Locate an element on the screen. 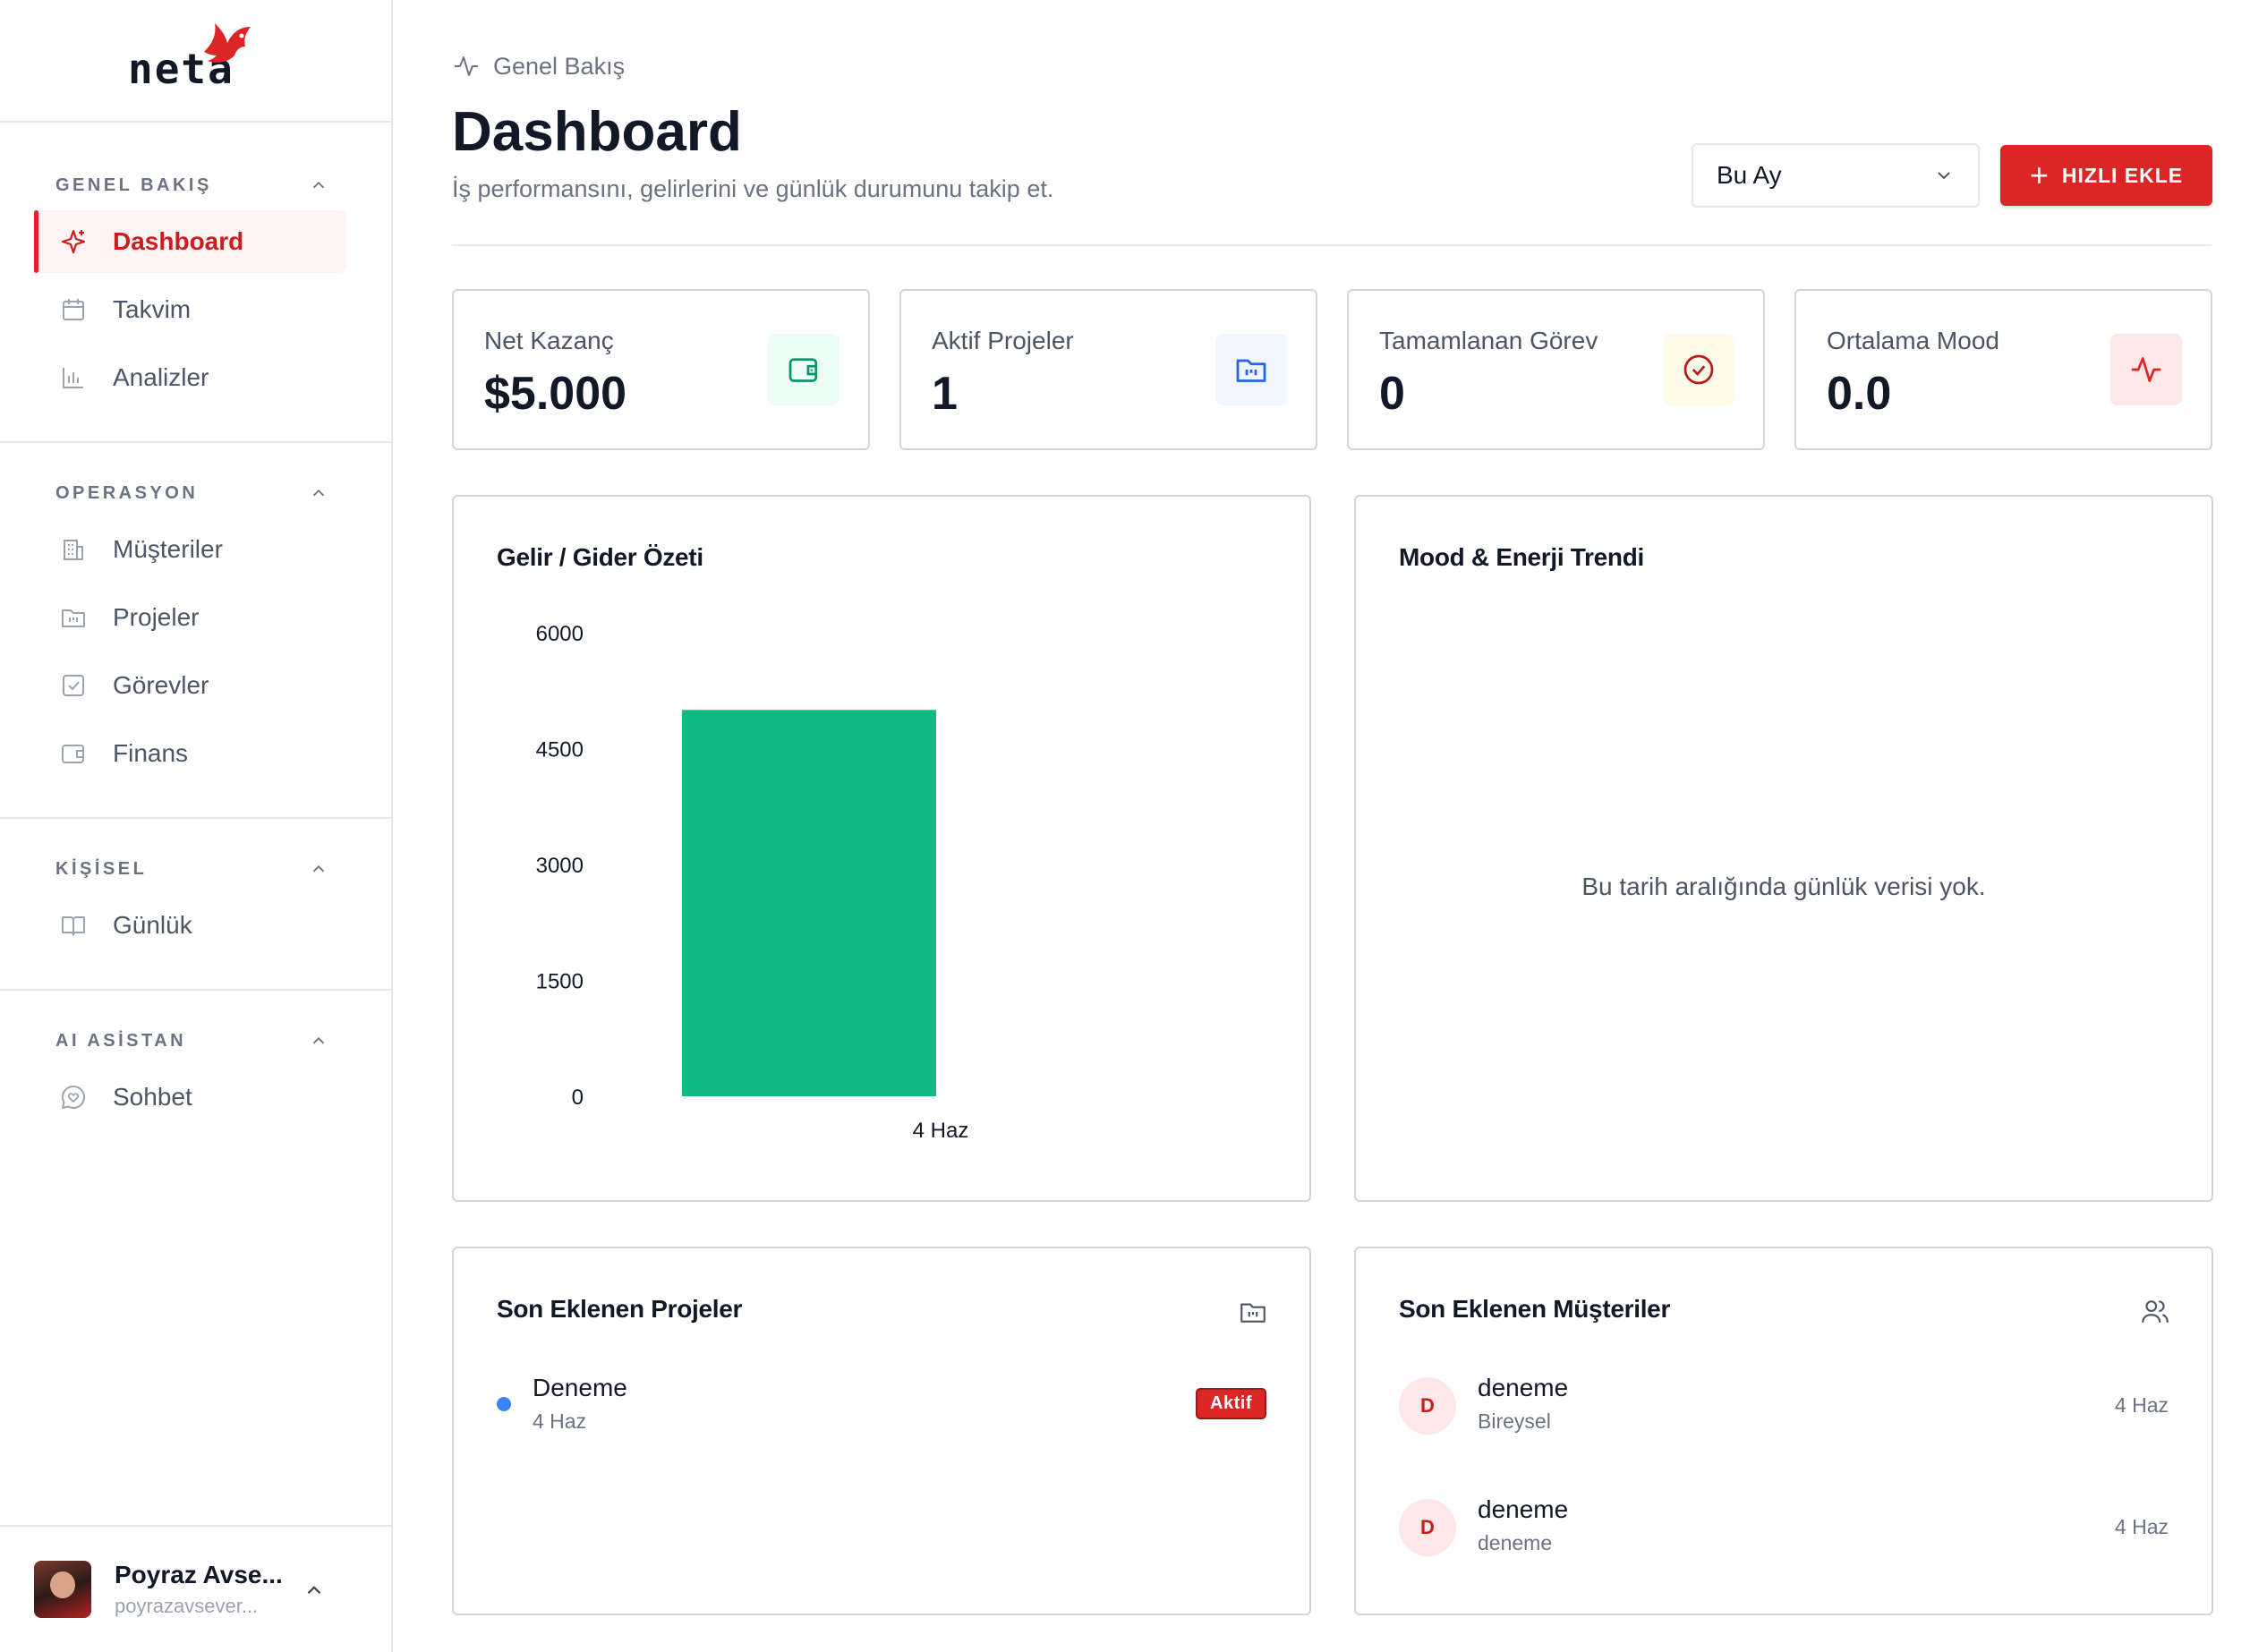 The image size is (2250, 1652). quick-add-label: HIZLI EKLE is located at coordinates (2122, 175).